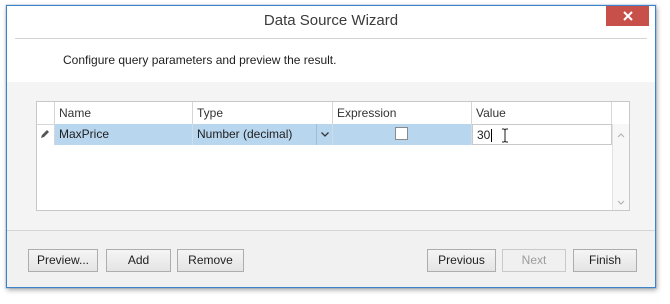 The height and width of the screenshot is (304, 670). I want to click on remove-button: Remove, so click(210, 260).